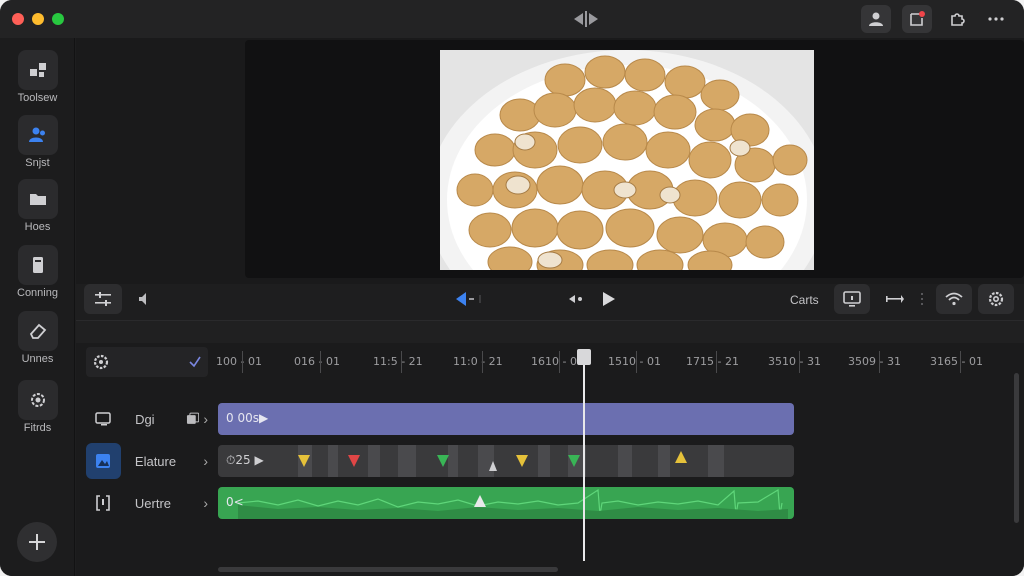 The width and height of the screenshot is (1024, 576). I want to click on notification-icon, so click(917, 18).